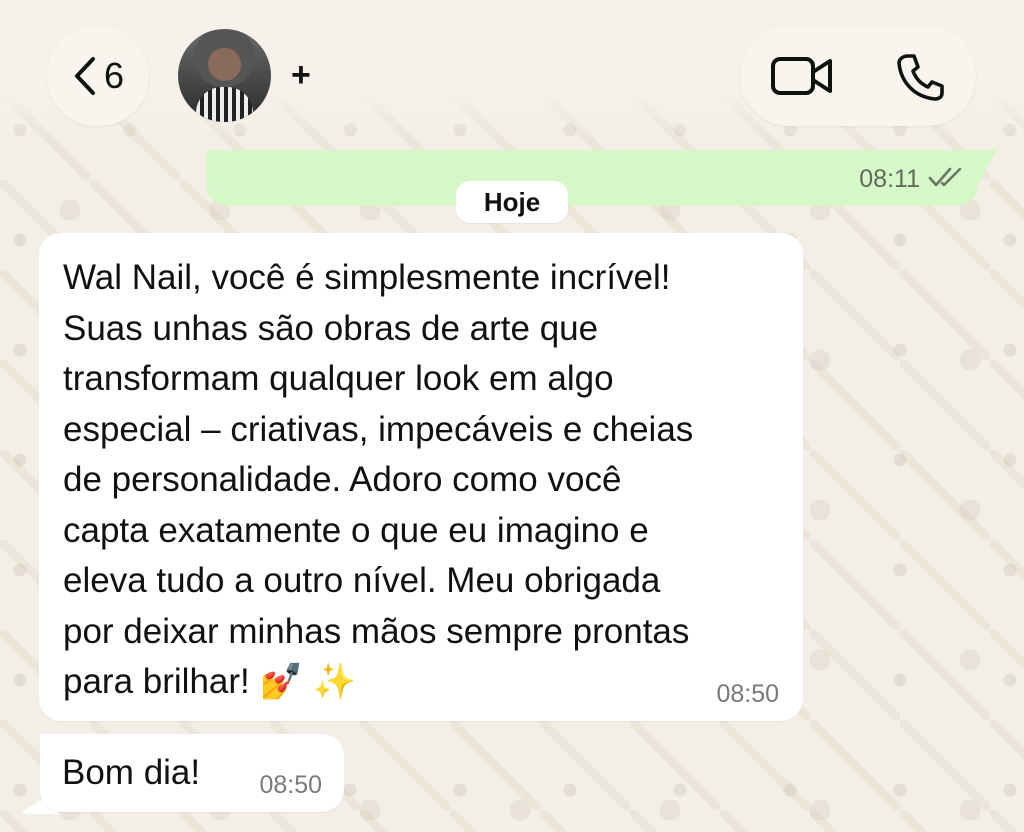  I want to click on double-check-icon, so click(946, 179).